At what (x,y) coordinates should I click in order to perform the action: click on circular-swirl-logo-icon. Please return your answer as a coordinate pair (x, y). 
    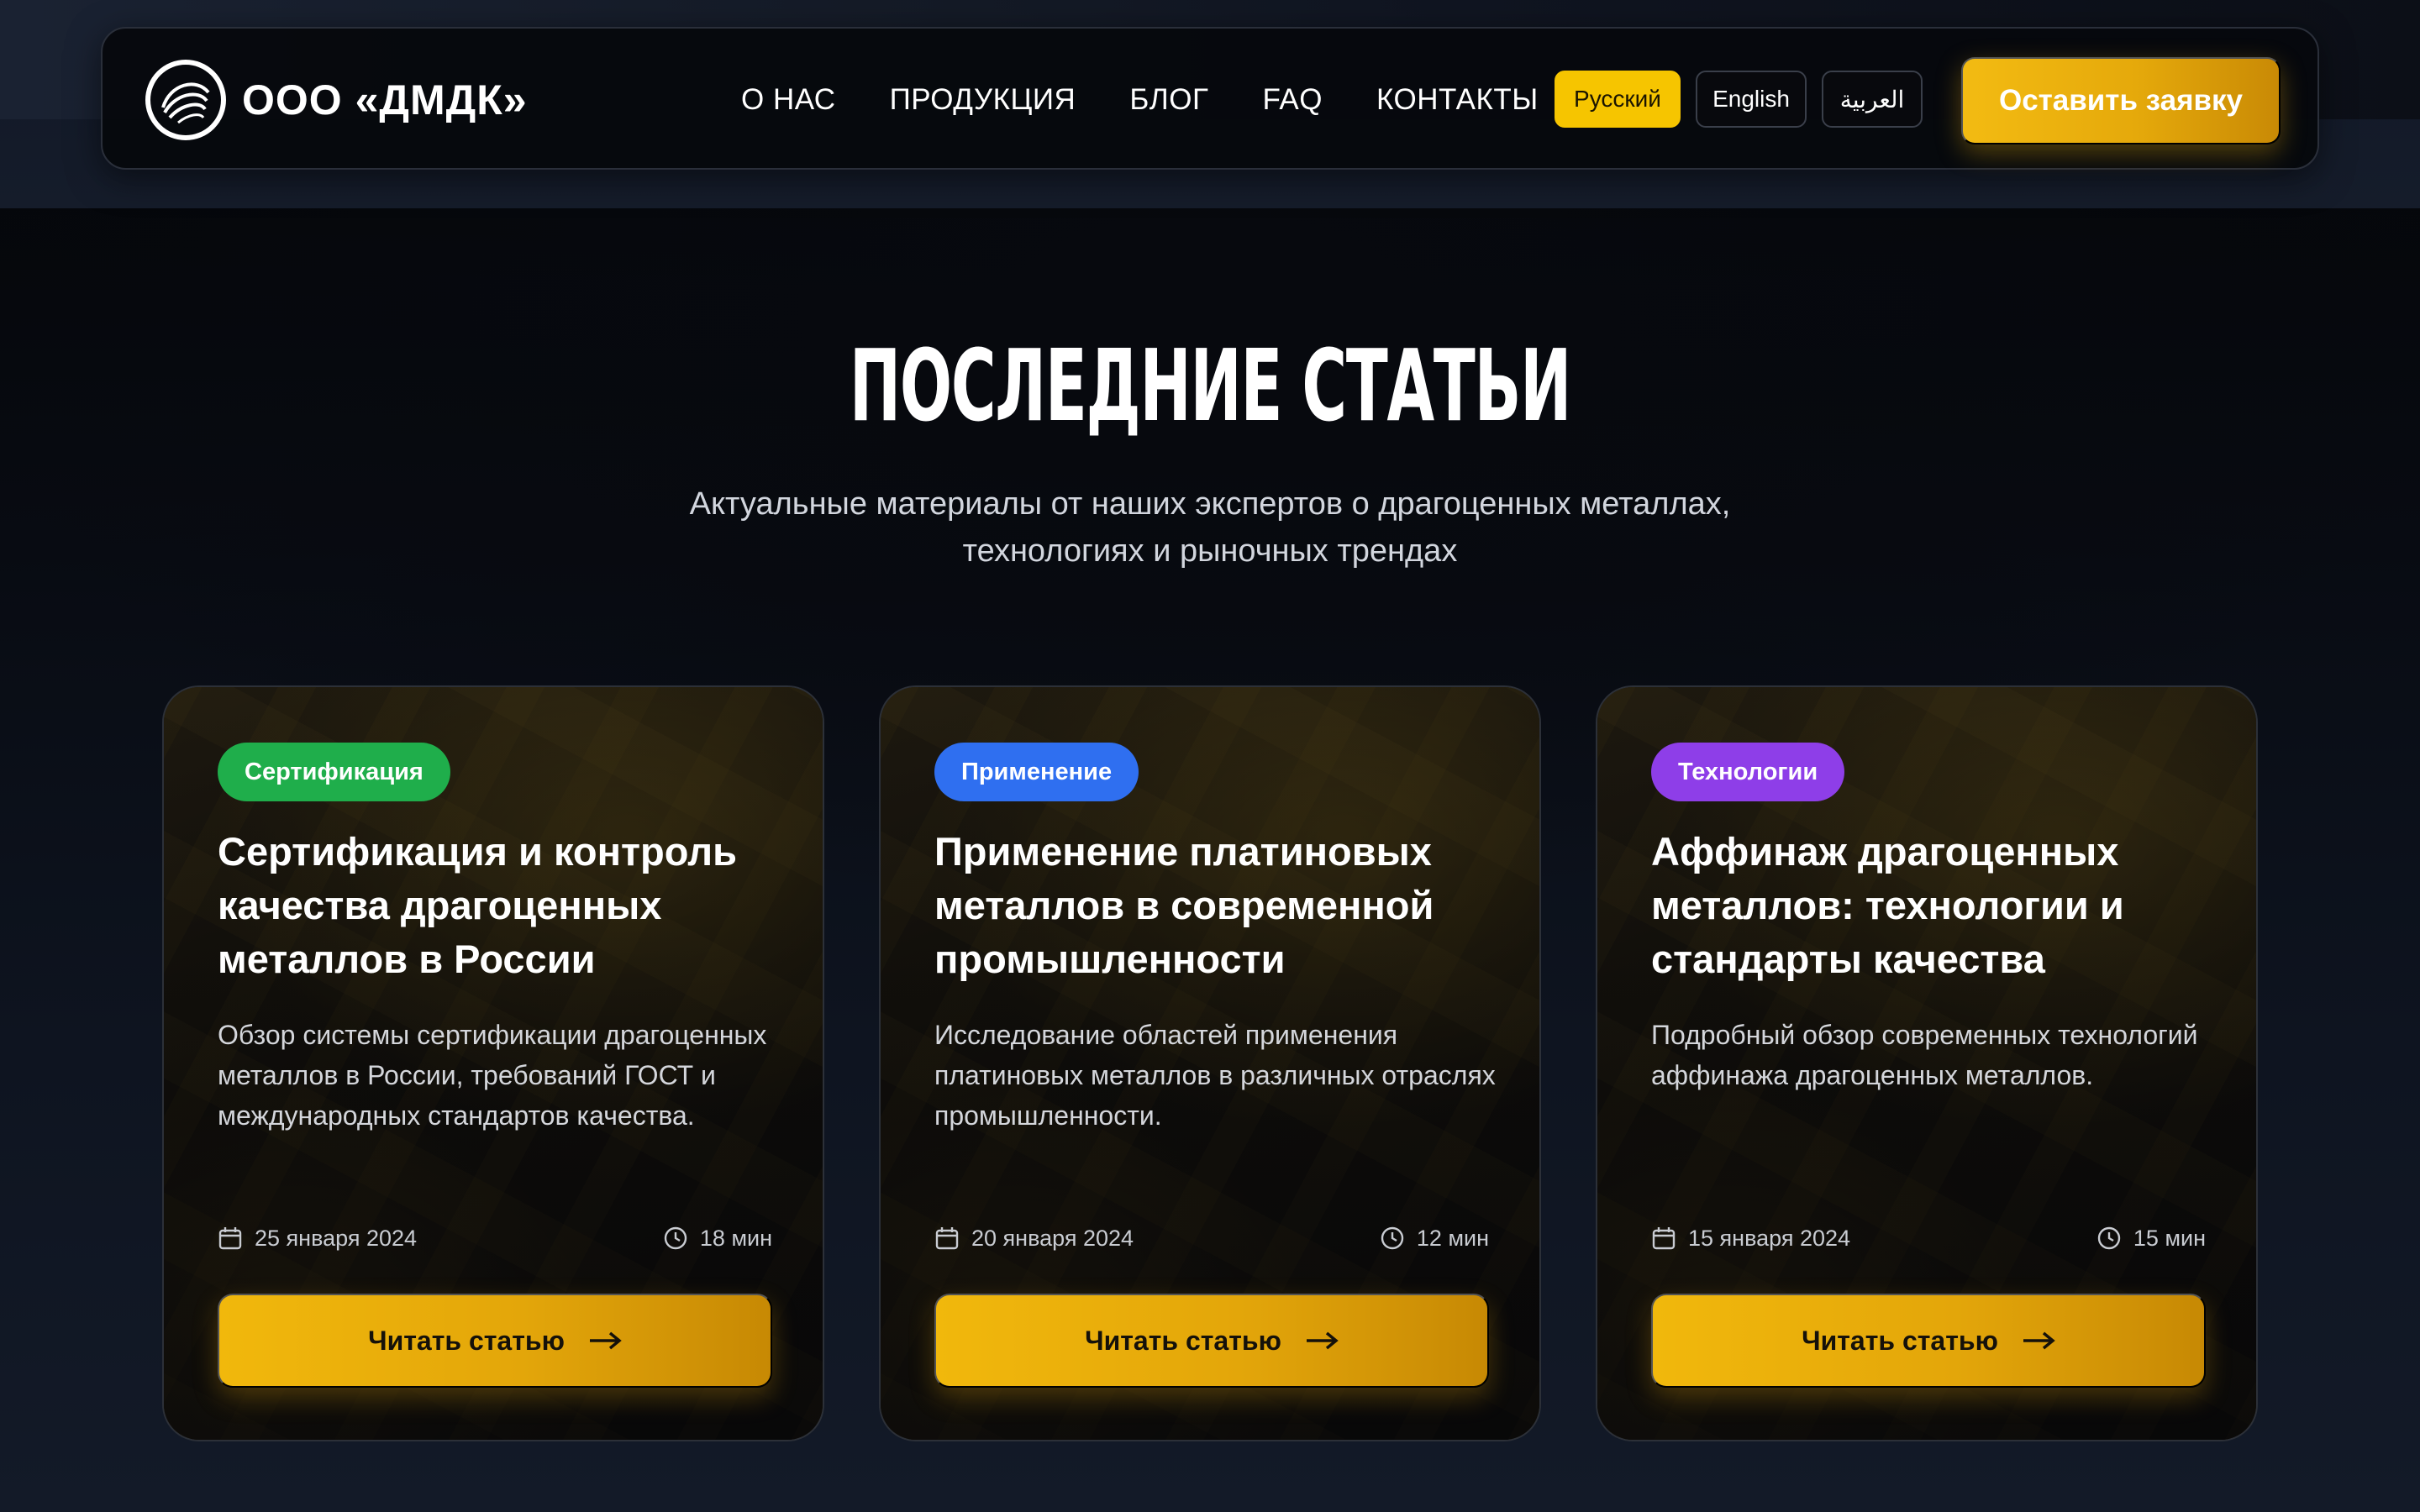
    Looking at the image, I should click on (186, 100).